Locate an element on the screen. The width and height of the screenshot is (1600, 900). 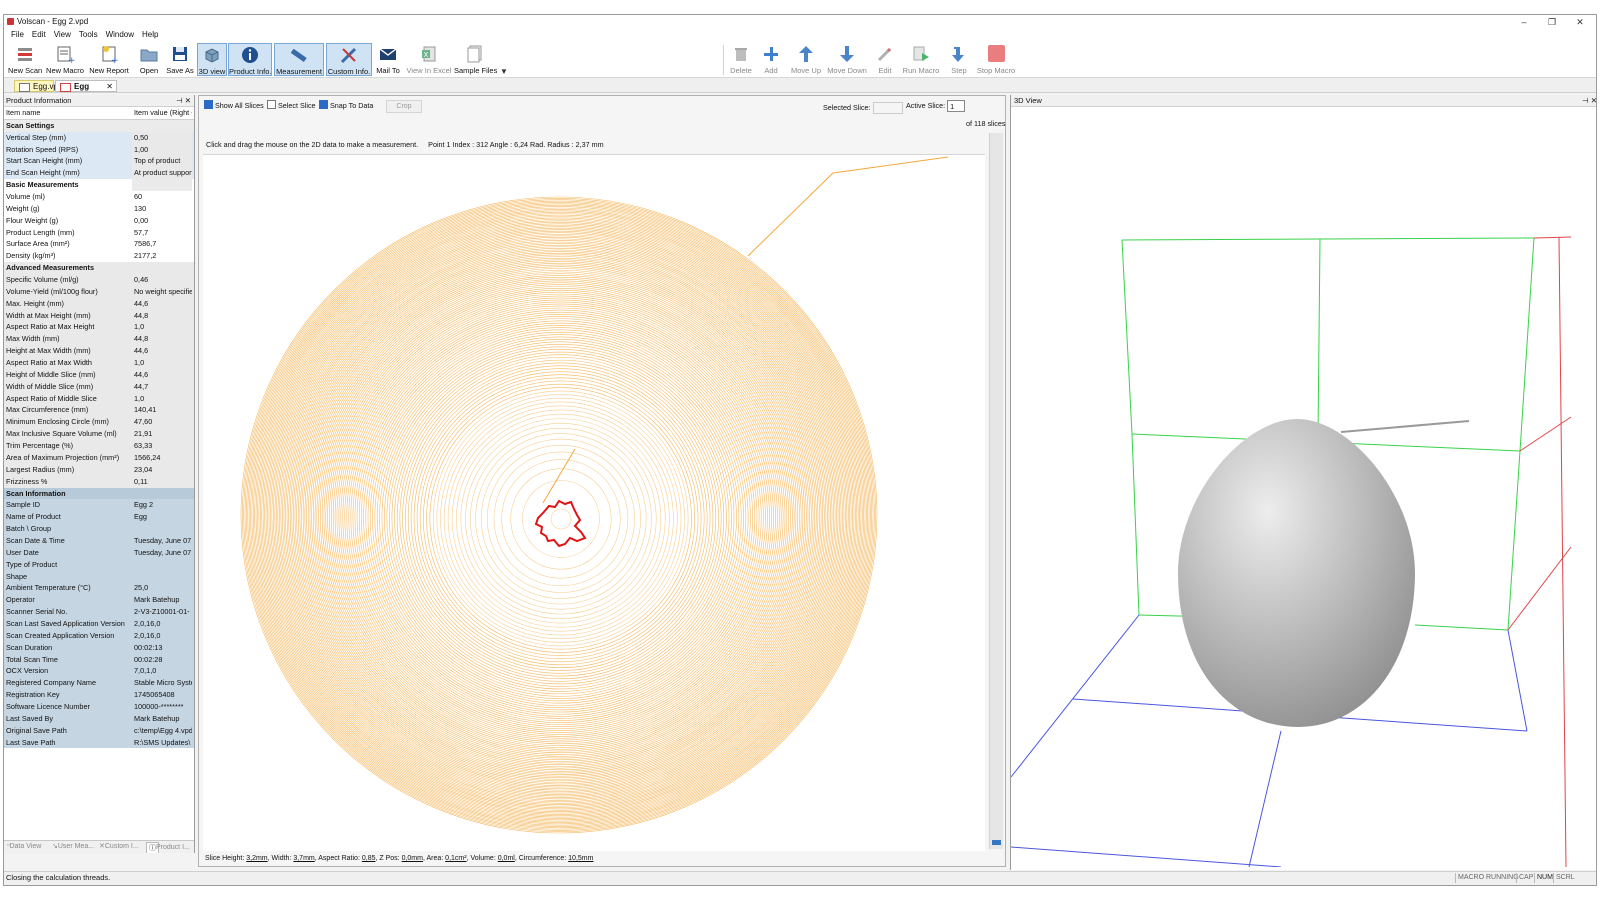
menu-edit: Edit is located at coordinates (39, 35).